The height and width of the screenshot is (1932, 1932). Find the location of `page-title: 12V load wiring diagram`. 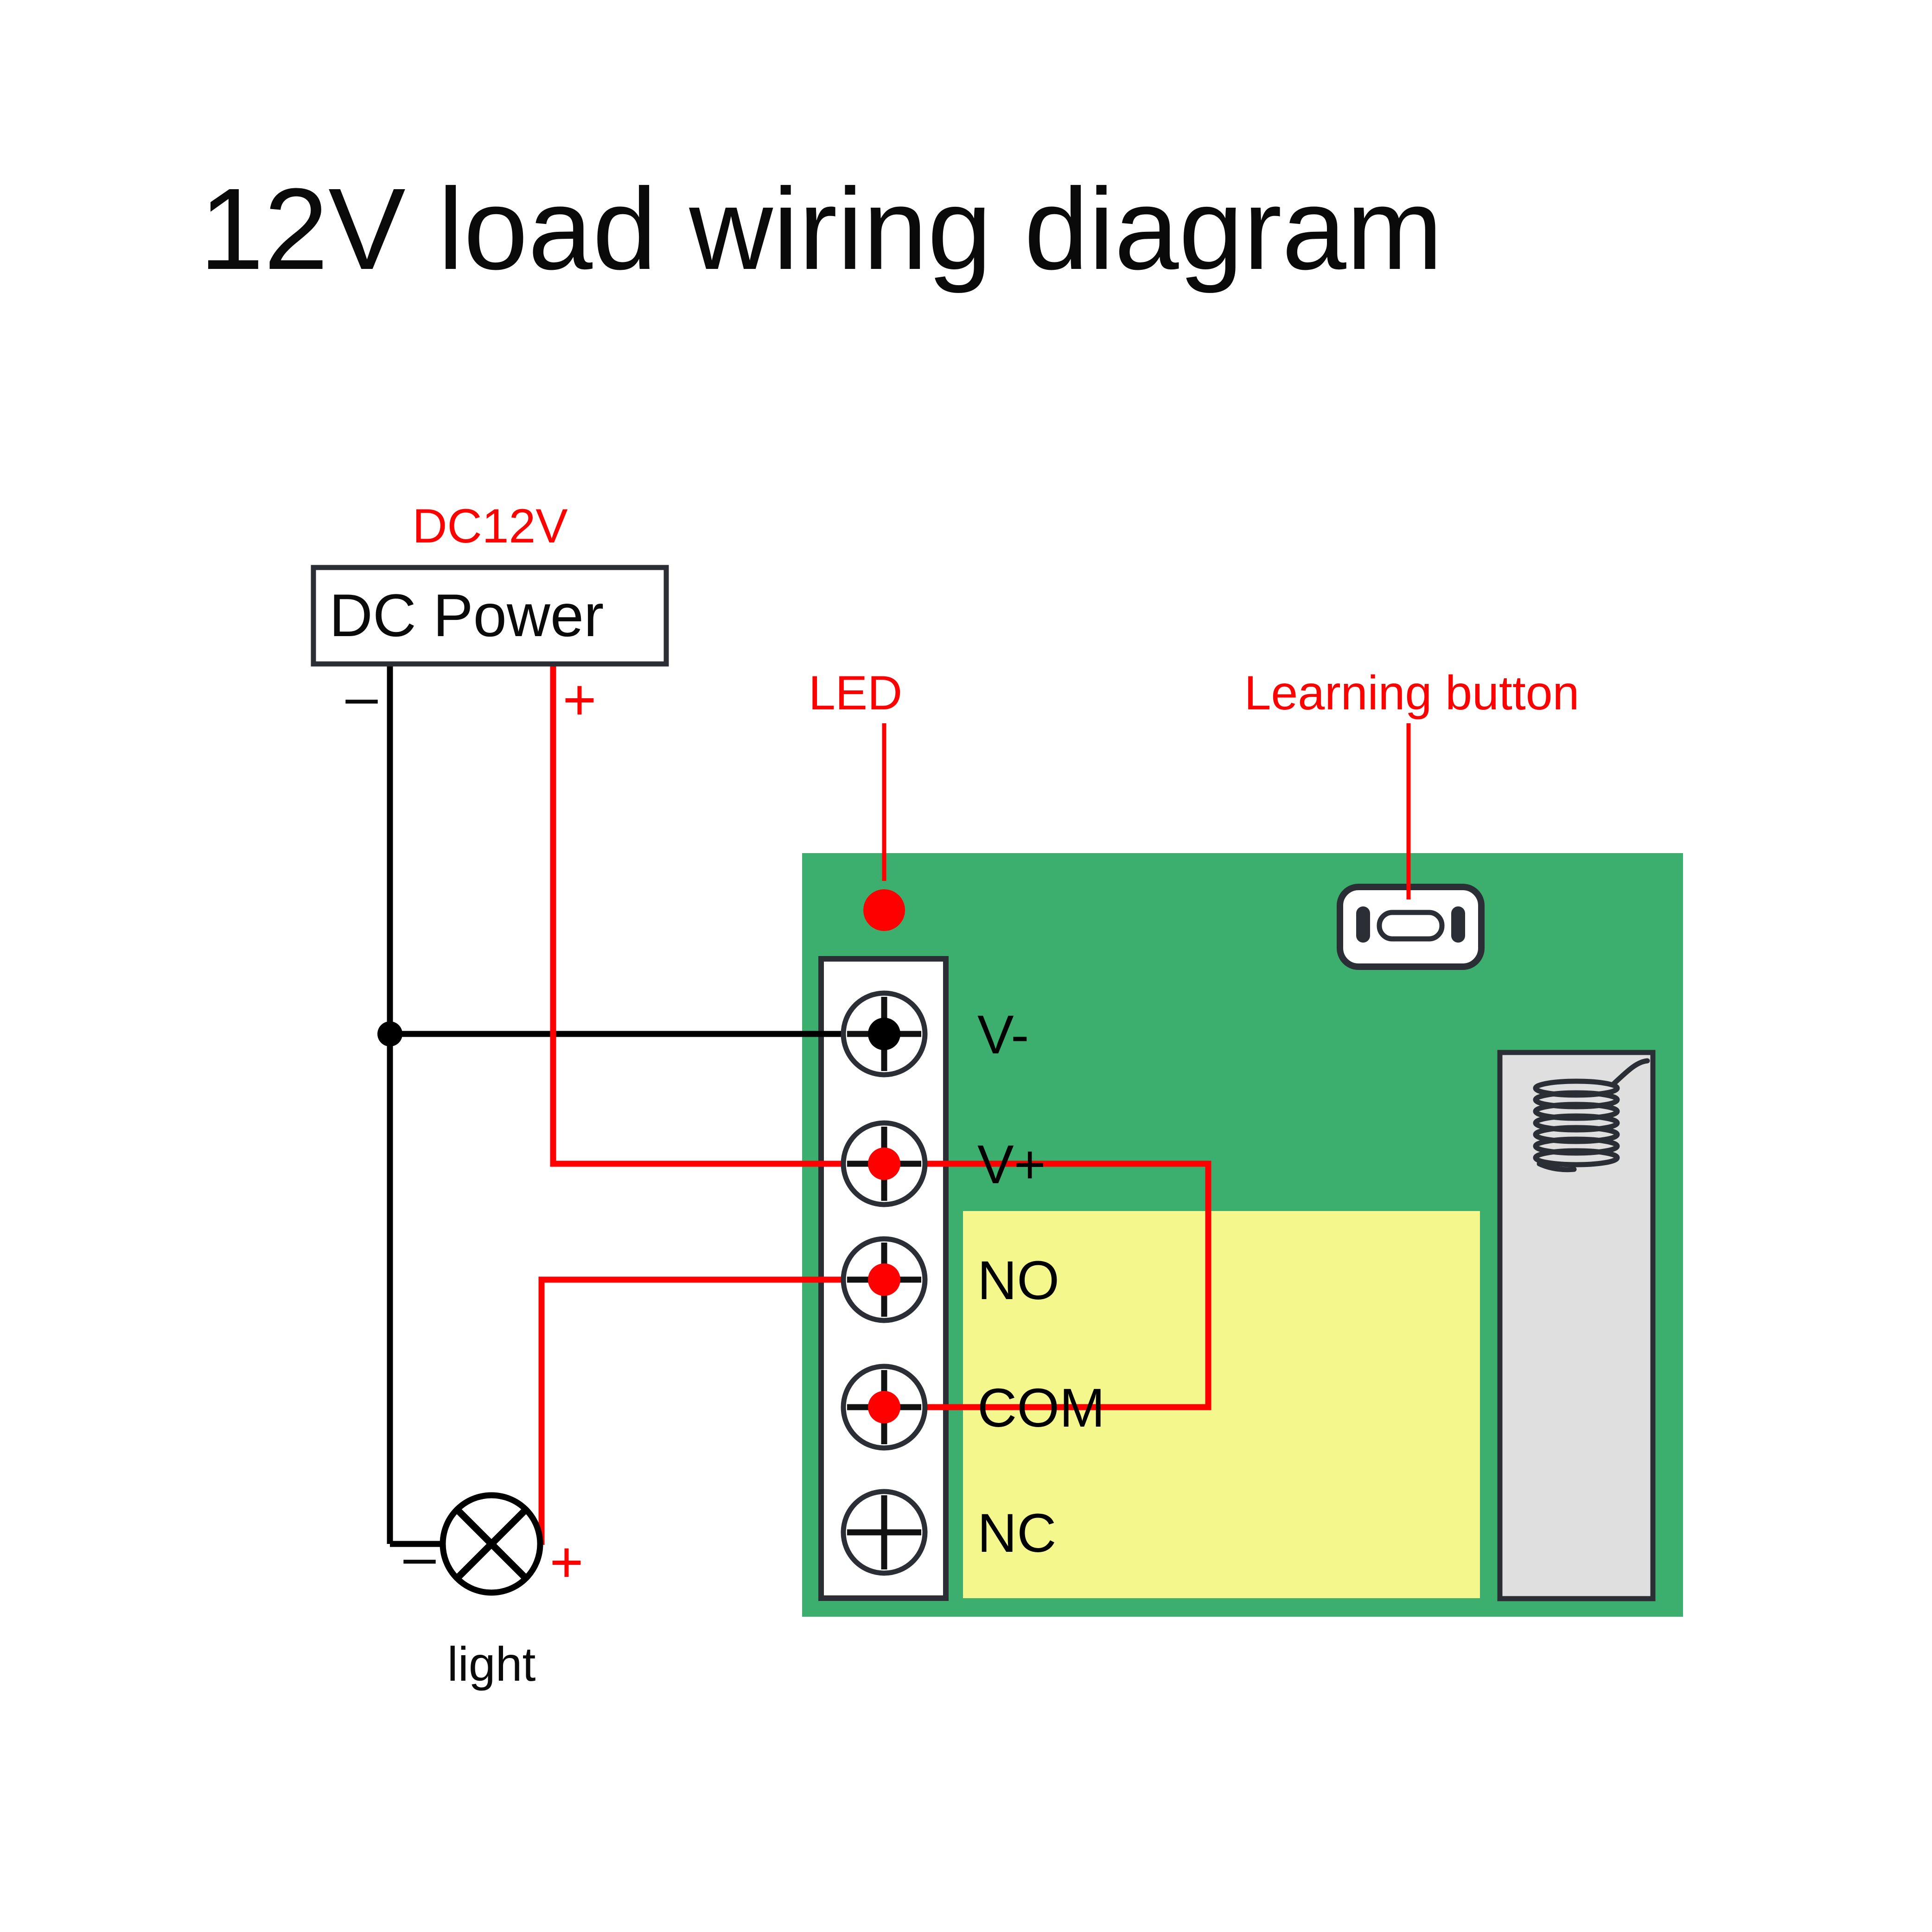

page-title: 12V load wiring diagram is located at coordinates (821, 228).